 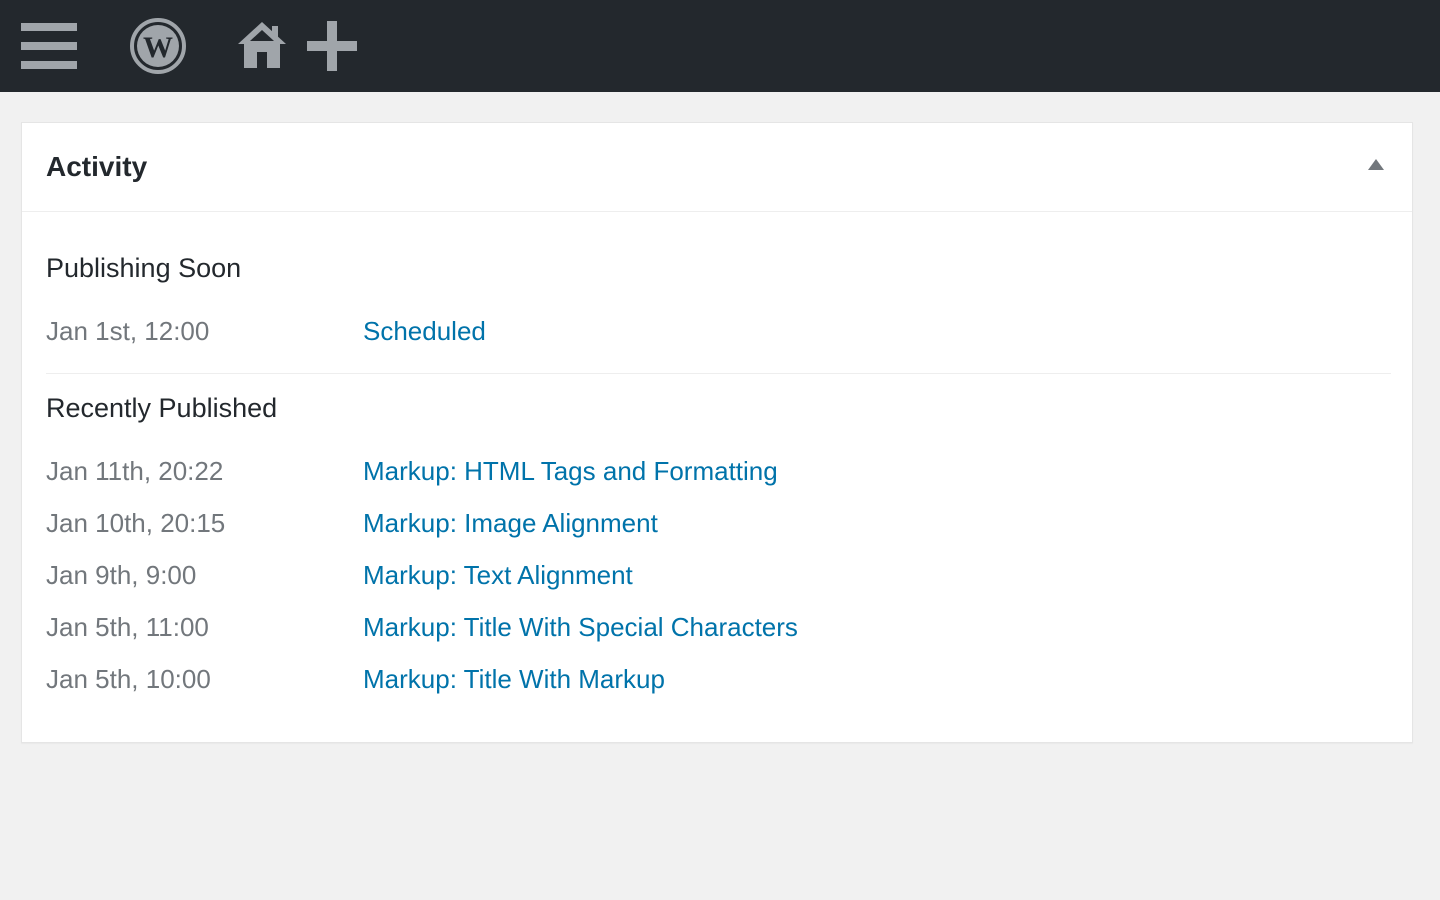 What do you see at coordinates (144, 268) in the screenshot?
I see `publishing-soon-heading: Publishing Soon` at bounding box center [144, 268].